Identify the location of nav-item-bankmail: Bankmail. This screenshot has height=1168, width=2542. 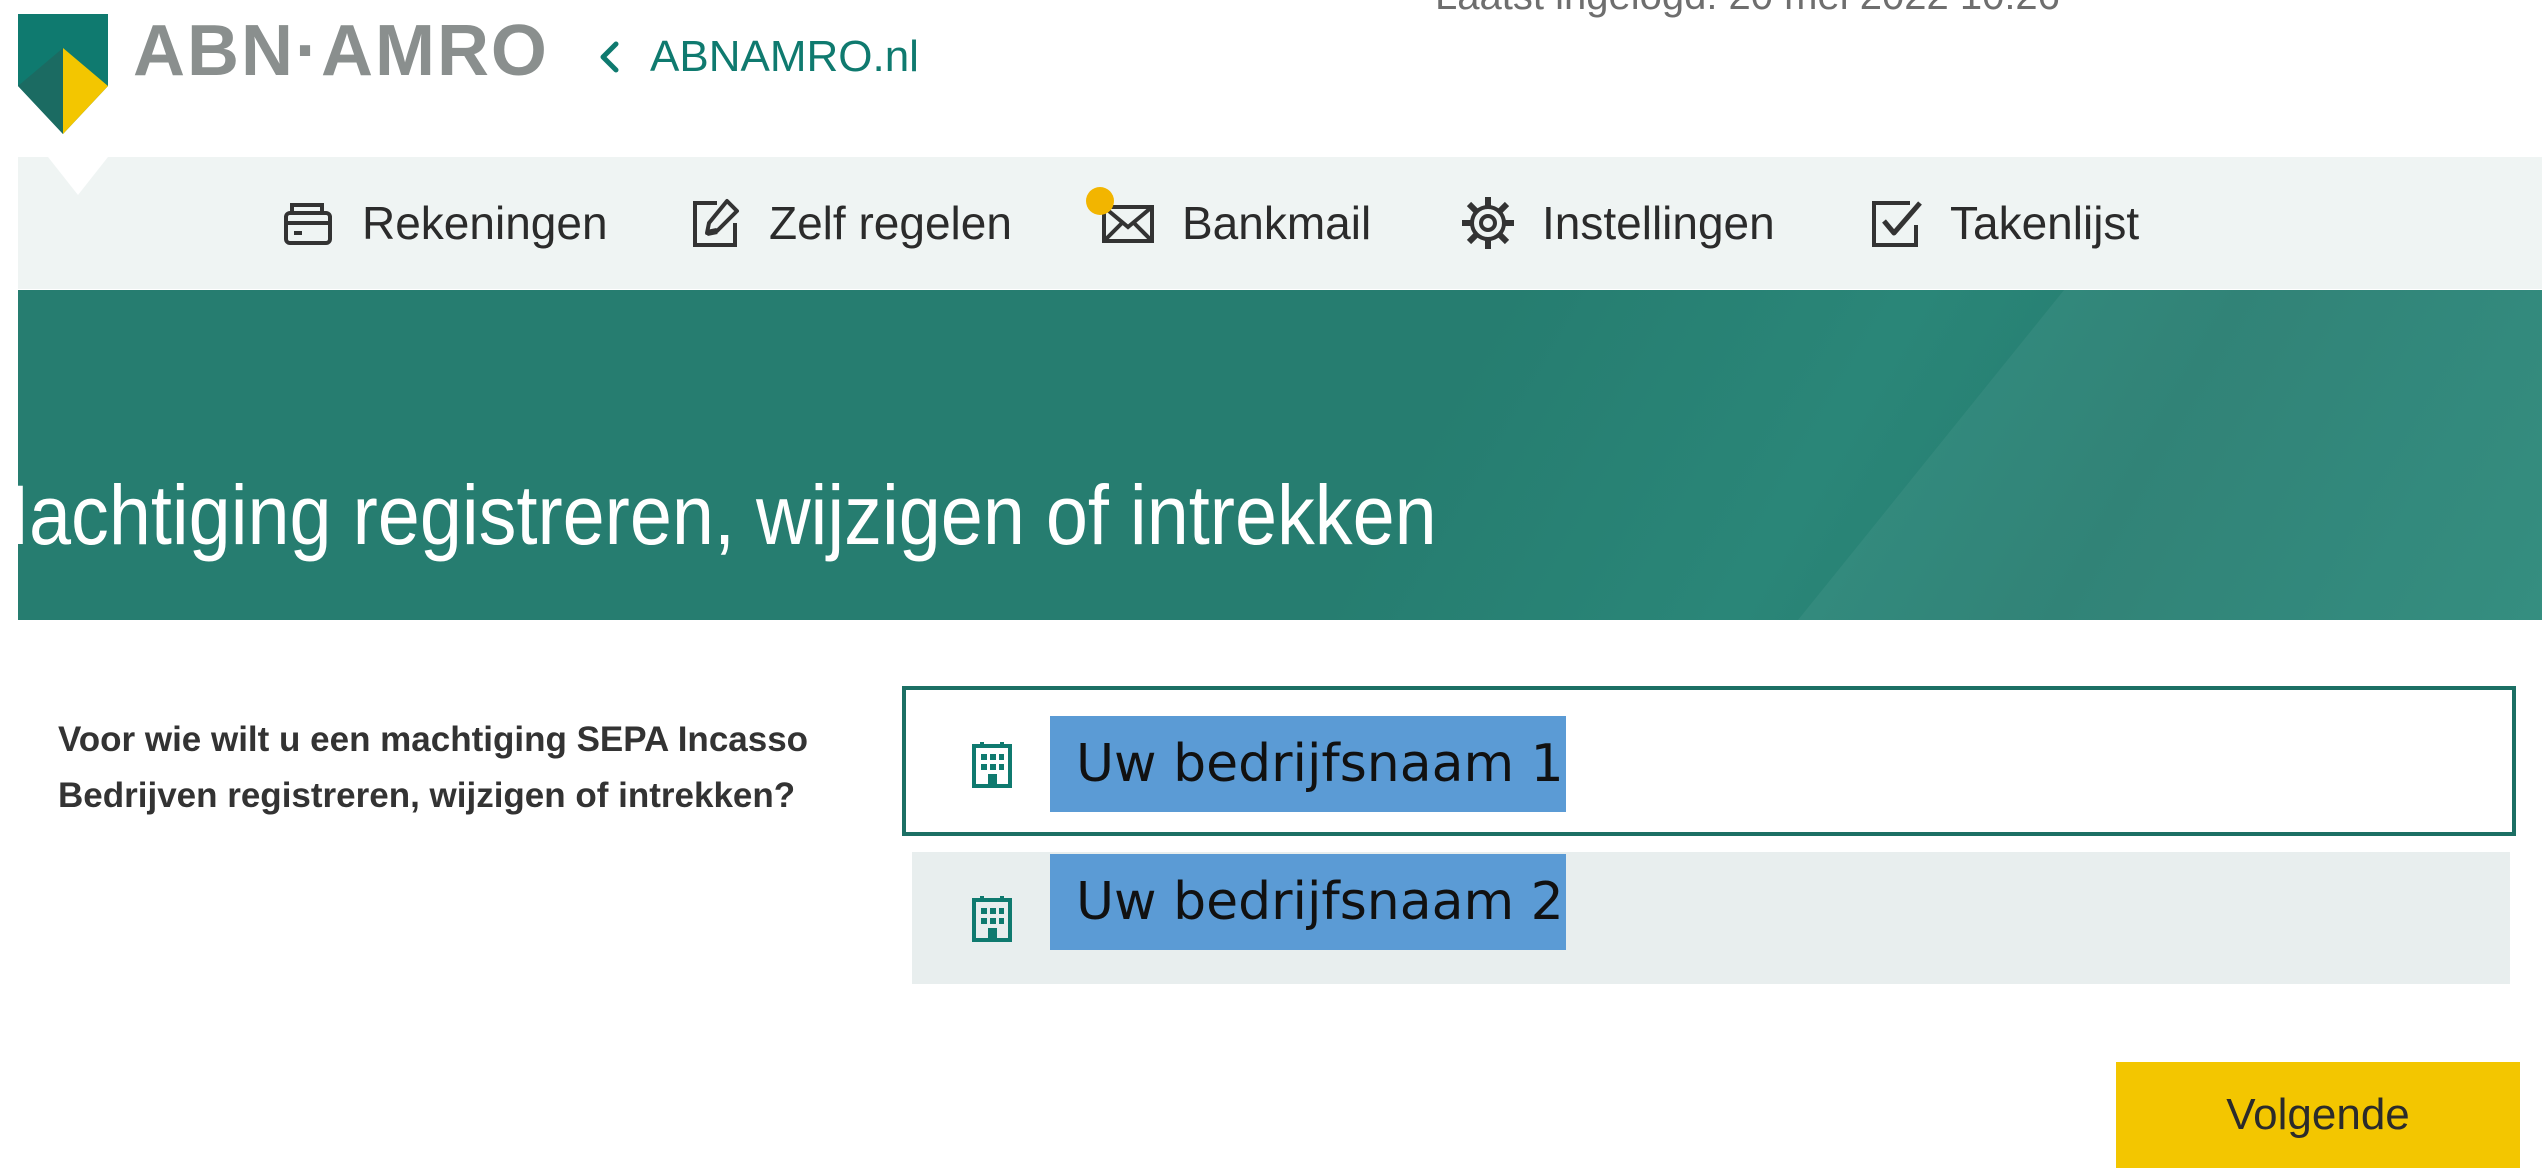
(1235, 223).